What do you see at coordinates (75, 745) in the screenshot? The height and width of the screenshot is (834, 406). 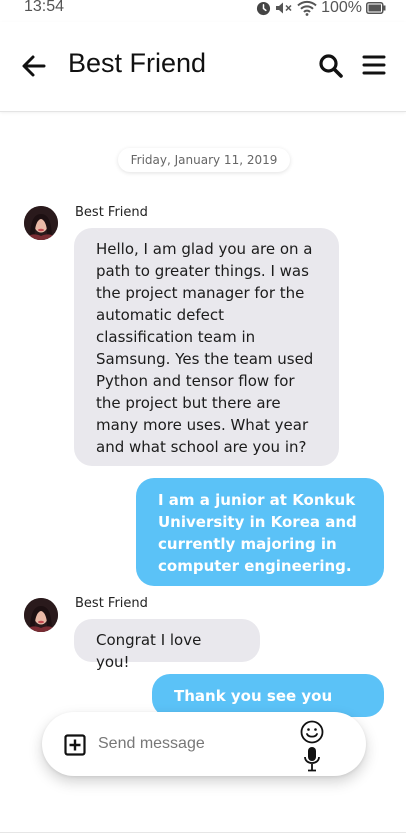 I see `add-attachment-icon` at bounding box center [75, 745].